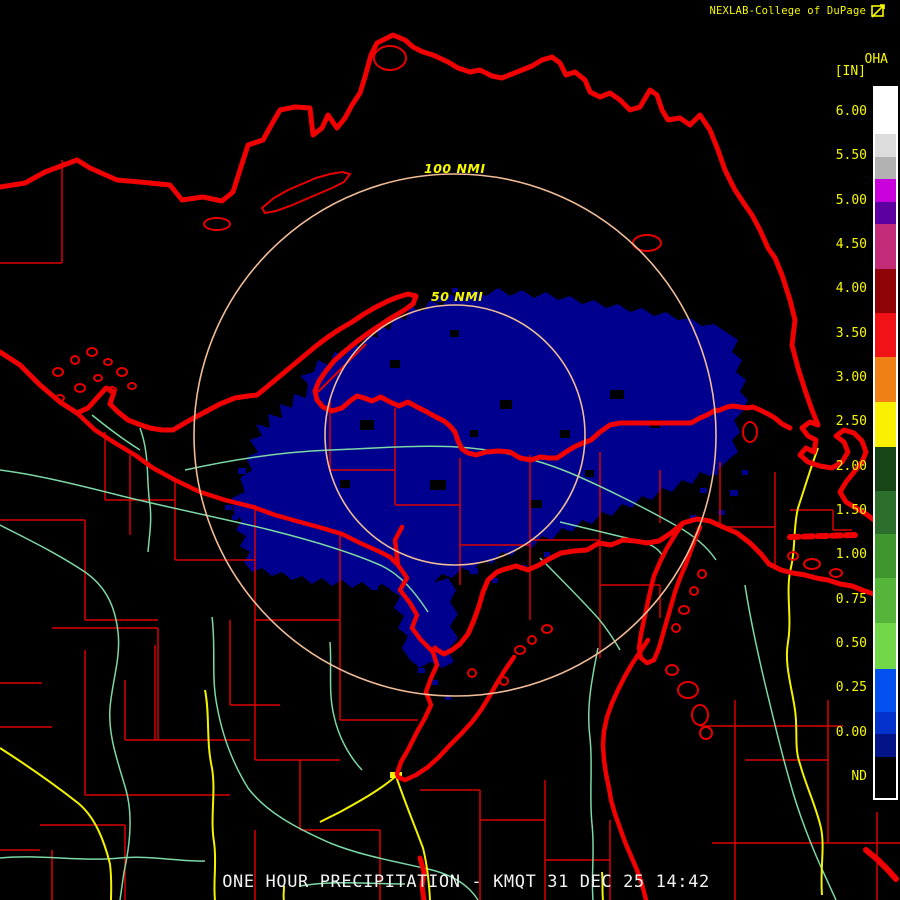 Image resolution: width=900 pixels, height=900 pixels. Describe the element at coordinates (859, 776) in the screenshot. I see `scale-tick-label: ND` at that location.